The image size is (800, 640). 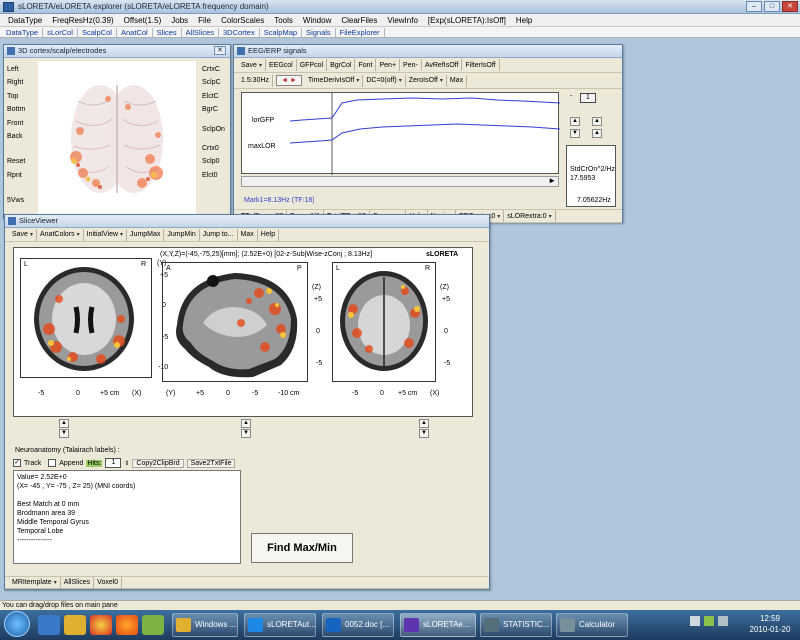 What do you see at coordinates (411, 65) in the screenshot?
I see `eeg-pen-minus: Pen-` at bounding box center [411, 65].